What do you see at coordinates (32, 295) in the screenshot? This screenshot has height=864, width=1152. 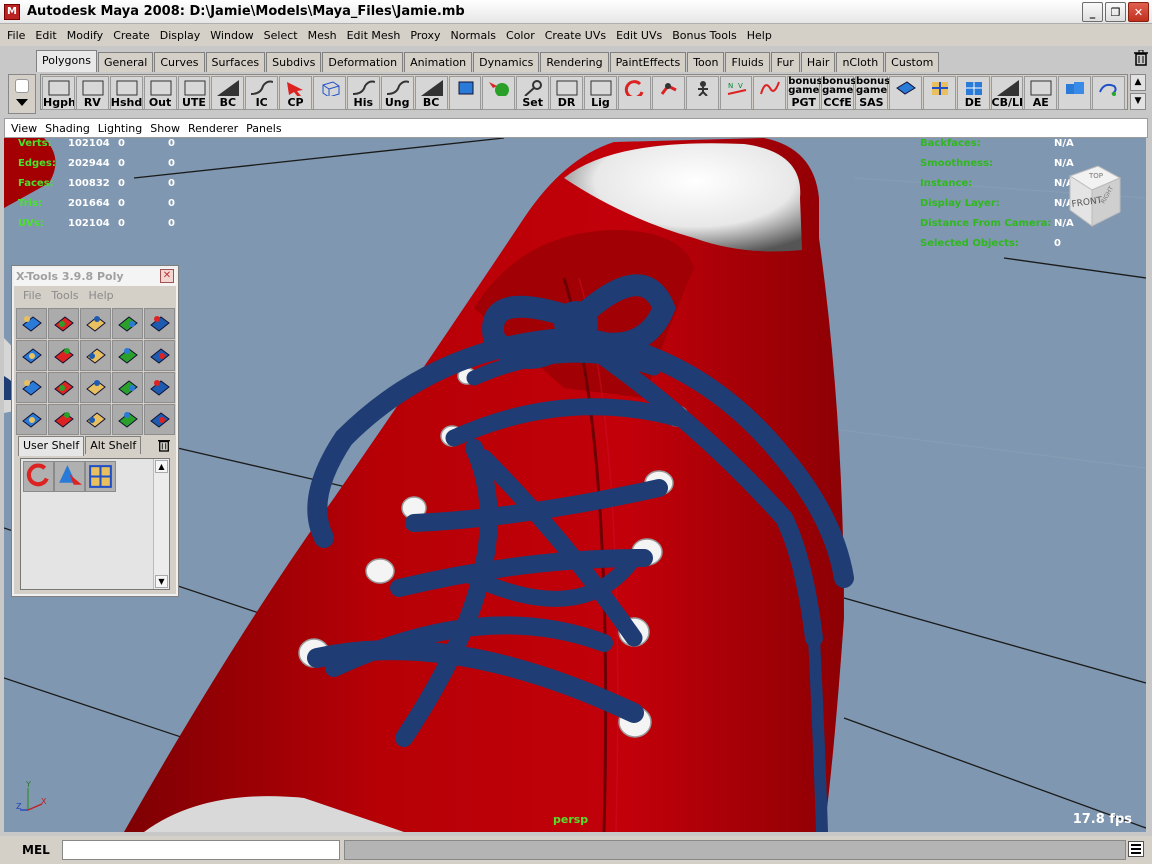 I see `xtools-menu-file: File` at bounding box center [32, 295].